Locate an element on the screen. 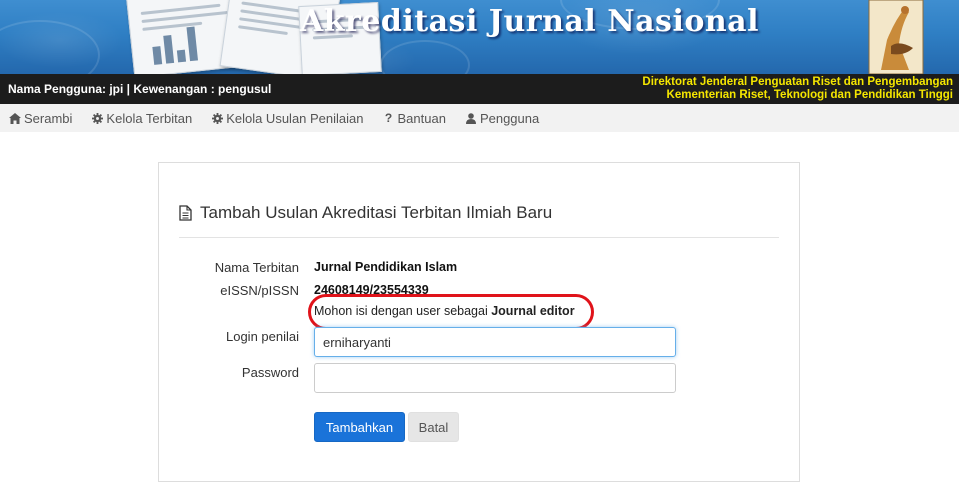  nav-item-bantuan: ? Bantuan is located at coordinates (414, 118).